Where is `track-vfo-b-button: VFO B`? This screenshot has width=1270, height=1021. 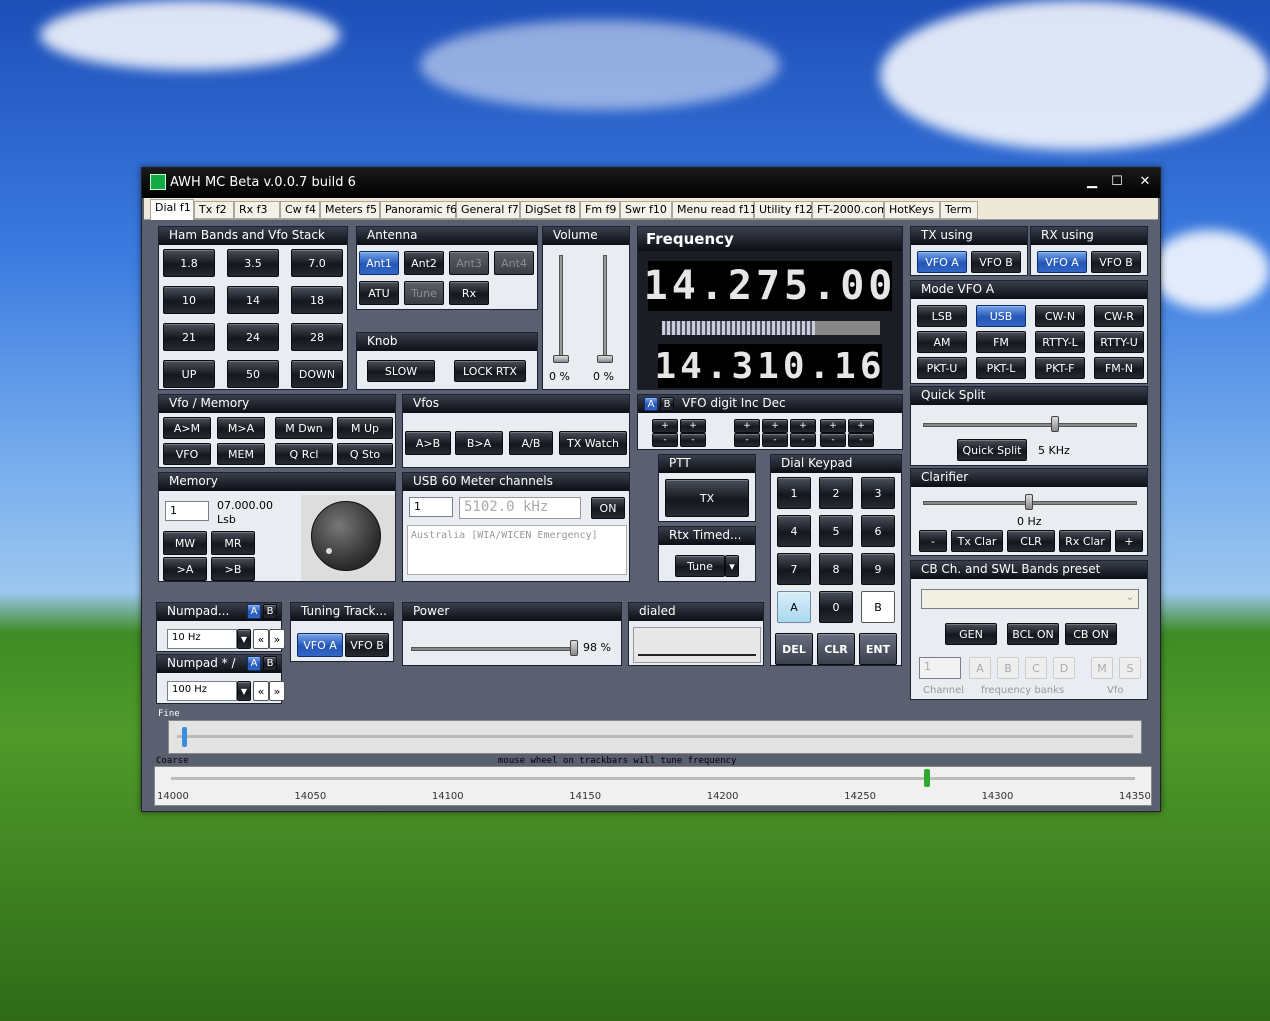 track-vfo-b-button: VFO B is located at coordinates (367, 645).